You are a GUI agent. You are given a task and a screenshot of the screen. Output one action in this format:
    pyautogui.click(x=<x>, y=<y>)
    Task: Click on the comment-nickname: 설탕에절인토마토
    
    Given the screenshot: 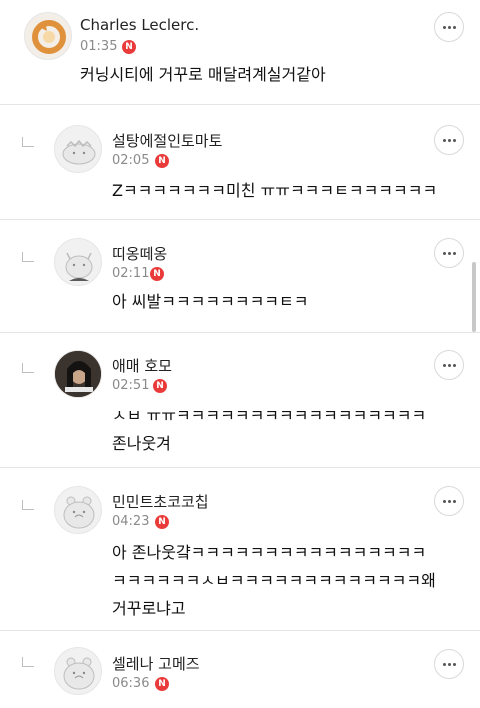 What is the action you would take?
    pyautogui.click(x=167, y=140)
    